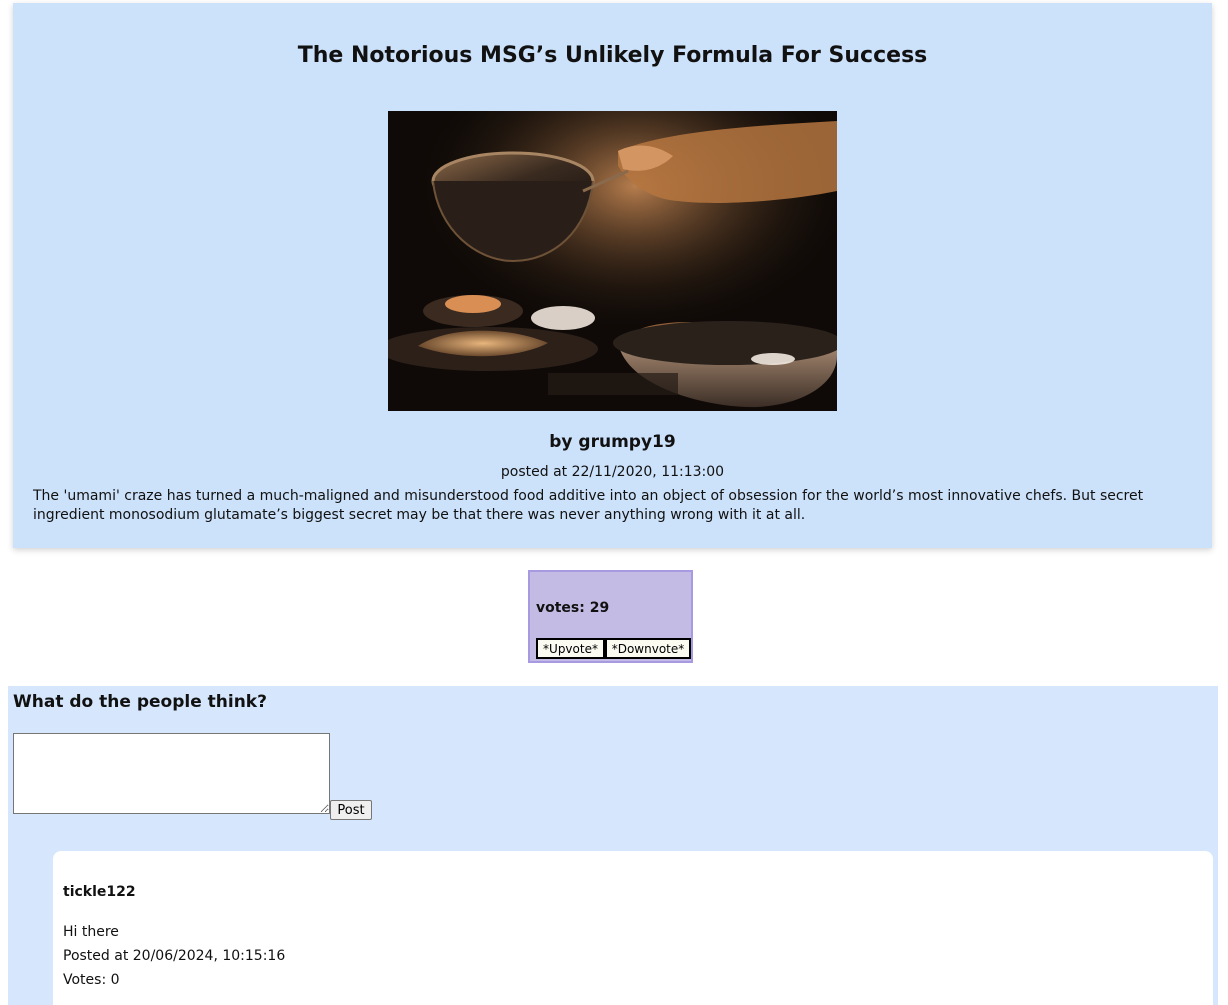  What do you see at coordinates (171, 773) in the screenshot?
I see `comment-input` at bounding box center [171, 773].